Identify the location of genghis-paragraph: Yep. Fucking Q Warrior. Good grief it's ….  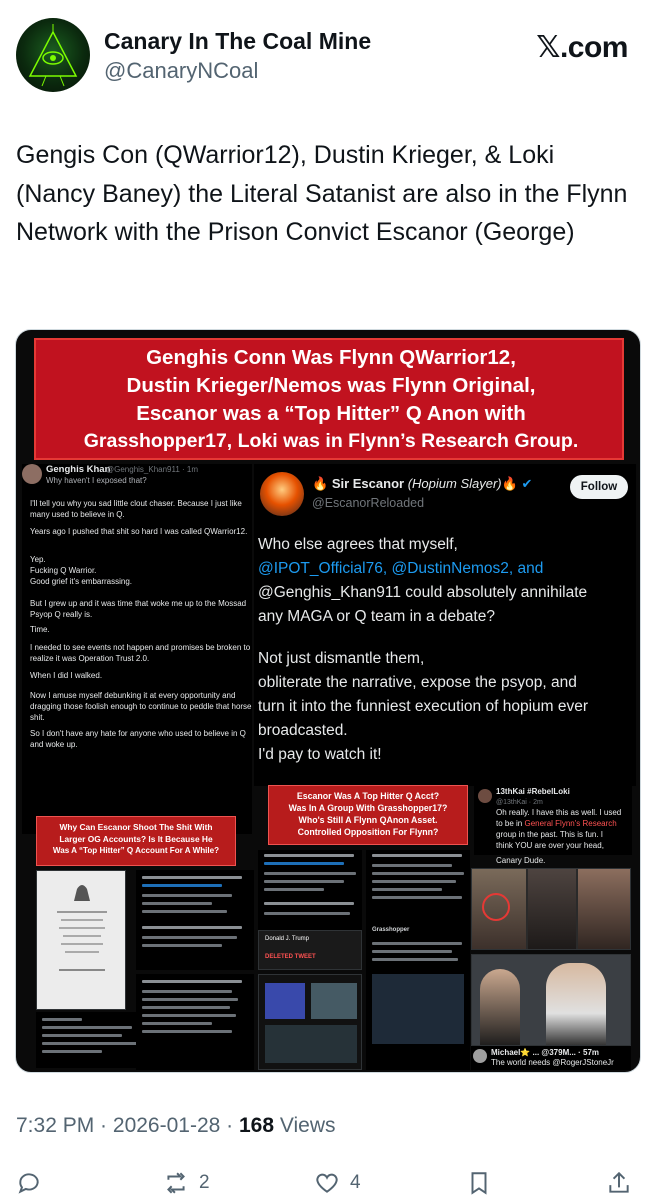
(81, 570).